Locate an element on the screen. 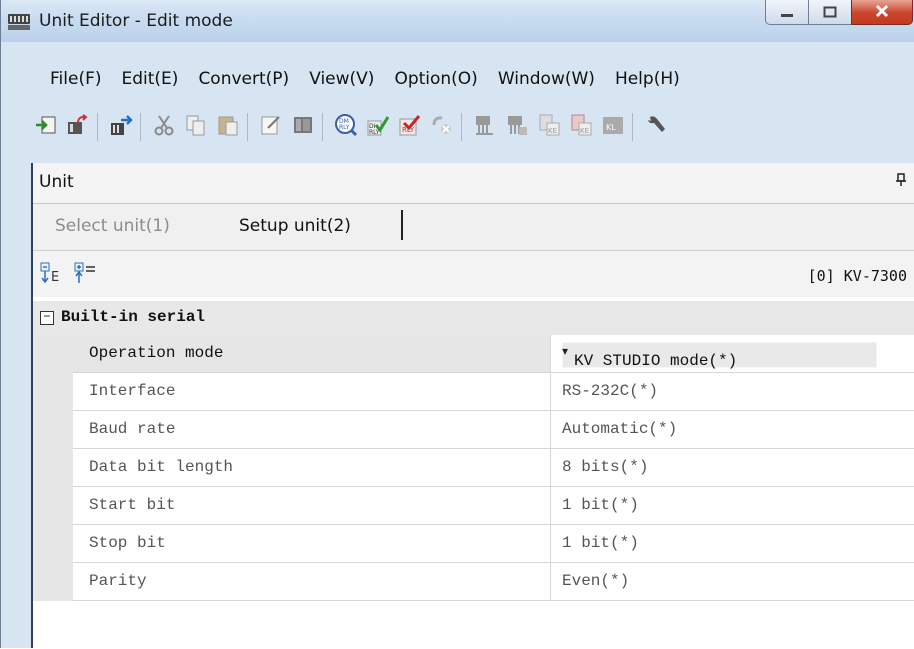 This screenshot has height=649, width=914. edit-icon is located at coordinates (271, 127).